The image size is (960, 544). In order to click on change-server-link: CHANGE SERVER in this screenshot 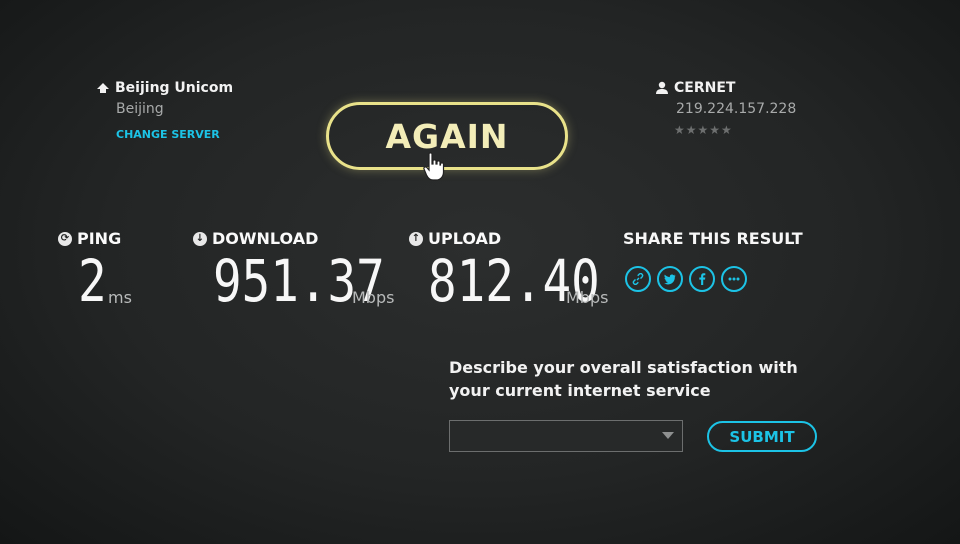, I will do `click(168, 134)`.